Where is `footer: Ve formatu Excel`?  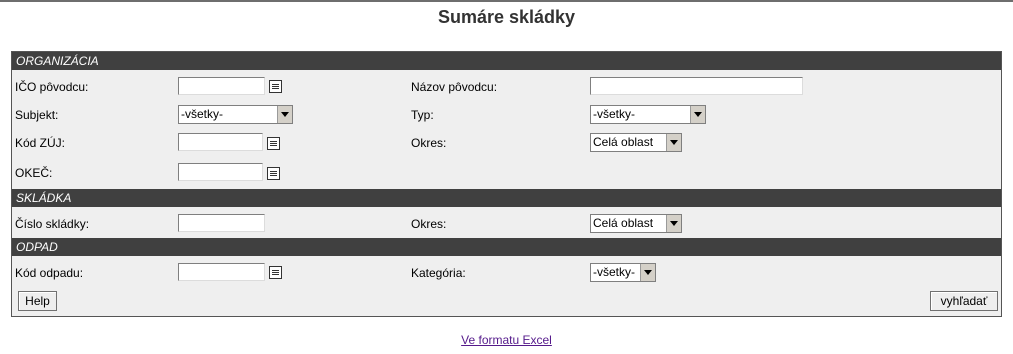 footer: Ve formatu Excel is located at coordinates (506, 340).